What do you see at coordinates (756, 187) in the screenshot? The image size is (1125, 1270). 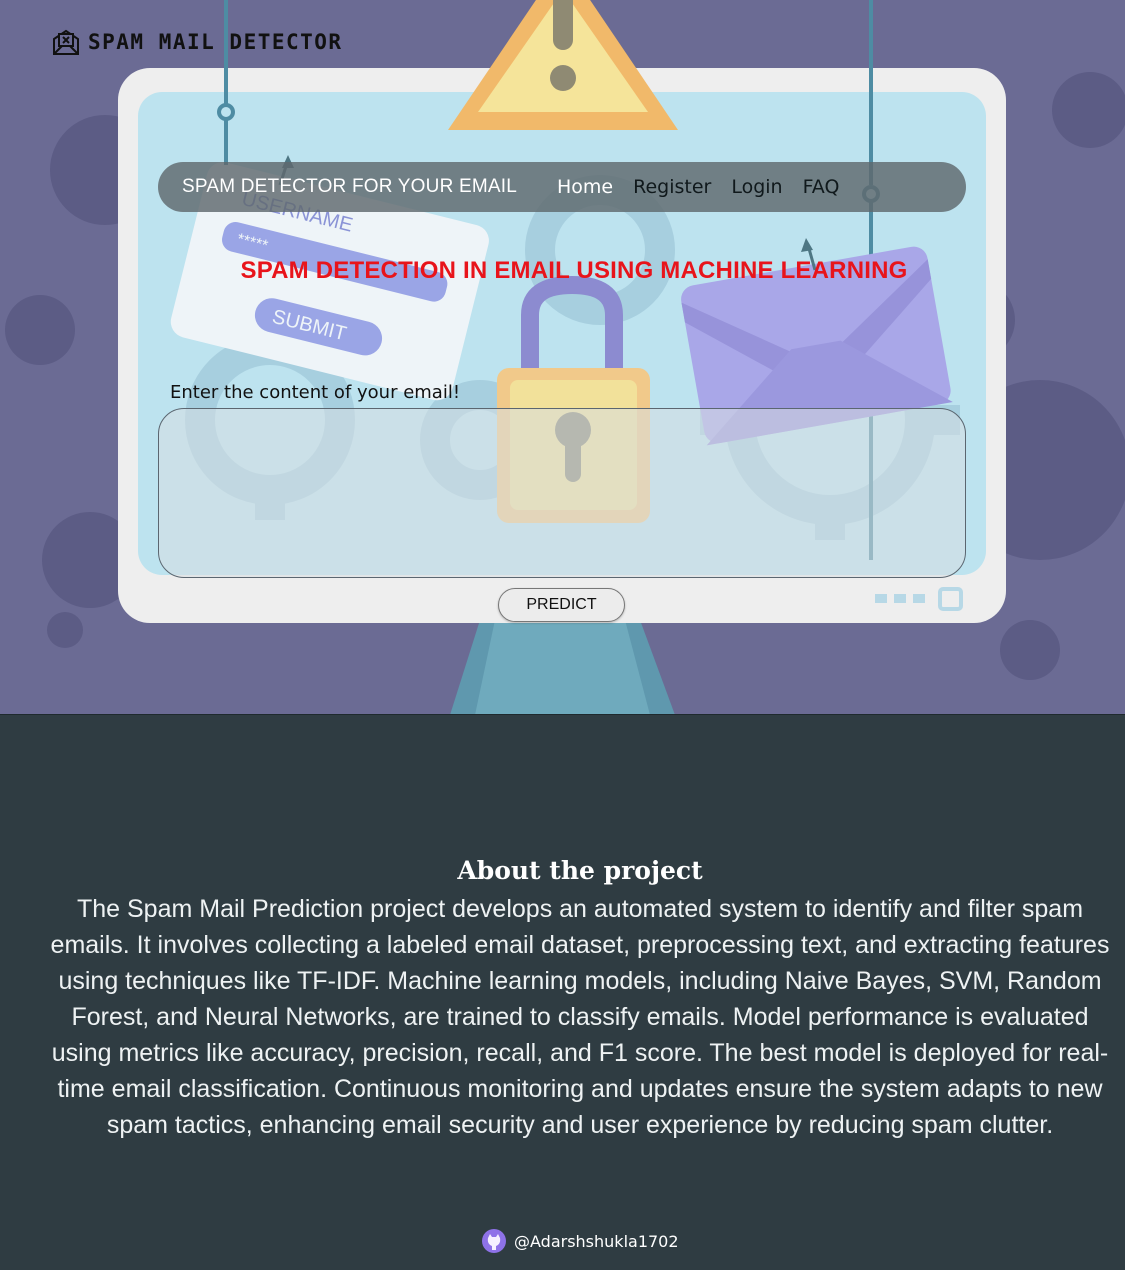 I see `nav-link-login: Login` at bounding box center [756, 187].